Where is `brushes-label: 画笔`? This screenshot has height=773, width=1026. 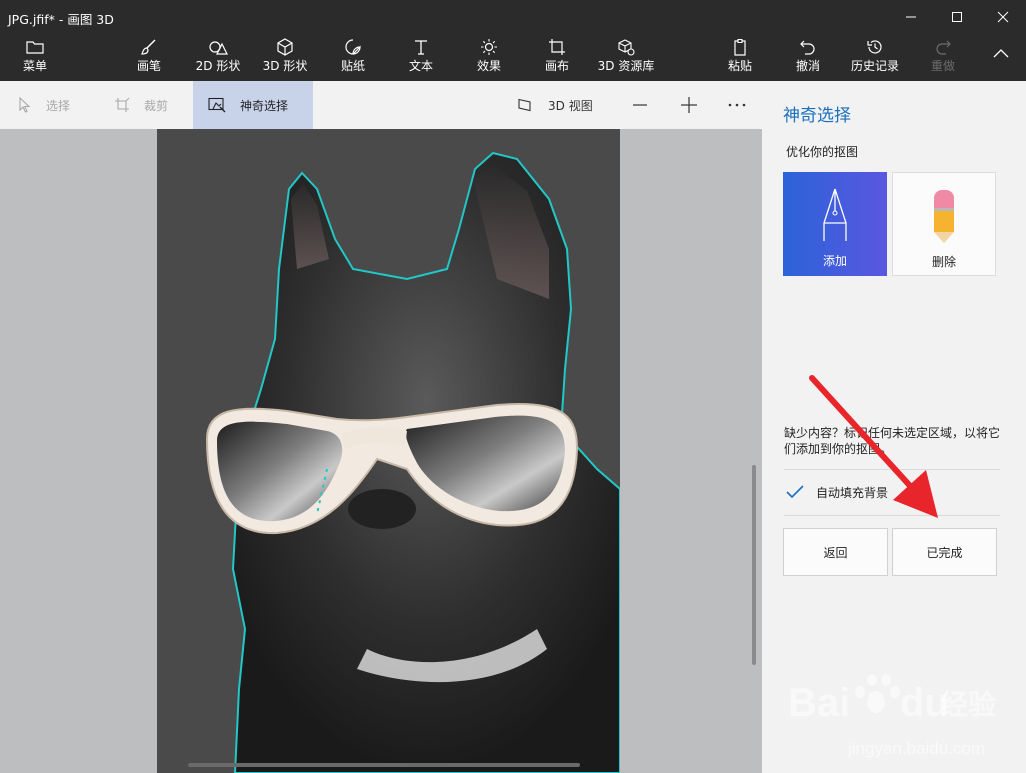 brushes-label: 画笔 is located at coordinates (148, 66).